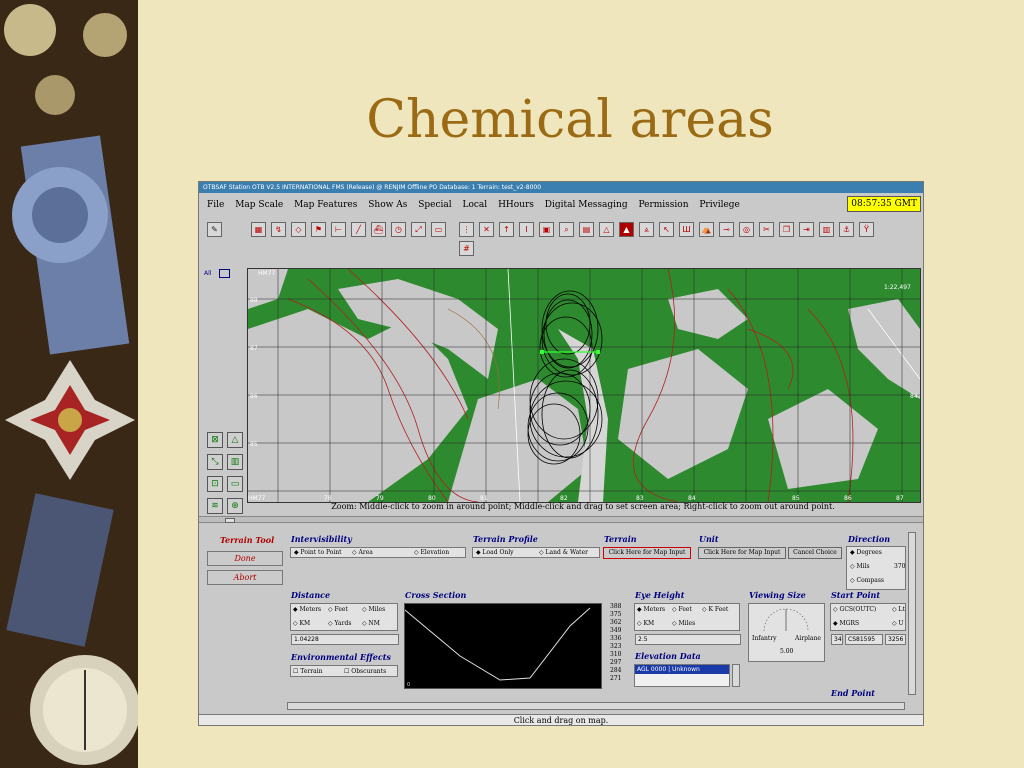 Image resolution: width=1024 pixels, height=768 pixels. Describe the element at coordinates (561, 519) in the screenshot. I see `panel-splitter` at that location.